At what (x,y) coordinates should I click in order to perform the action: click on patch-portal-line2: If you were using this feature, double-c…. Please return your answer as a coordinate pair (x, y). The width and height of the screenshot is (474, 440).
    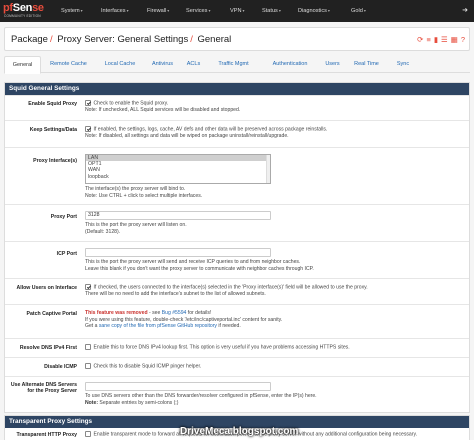
    Looking at the image, I should click on (184, 319).